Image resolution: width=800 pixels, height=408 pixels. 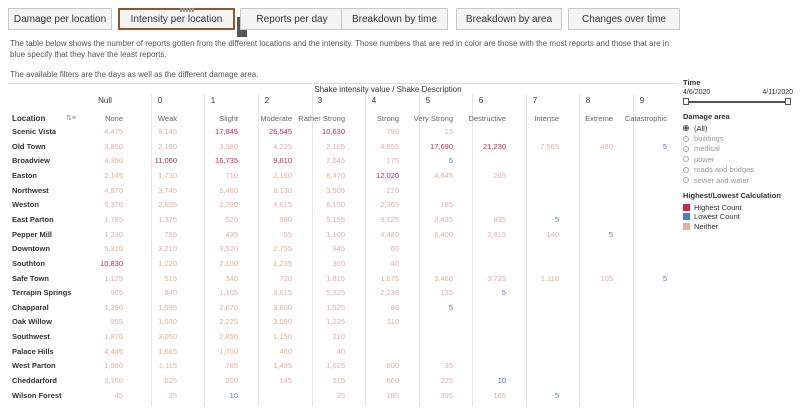 I want to click on table-cell: 480, so click(x=591, y=146).